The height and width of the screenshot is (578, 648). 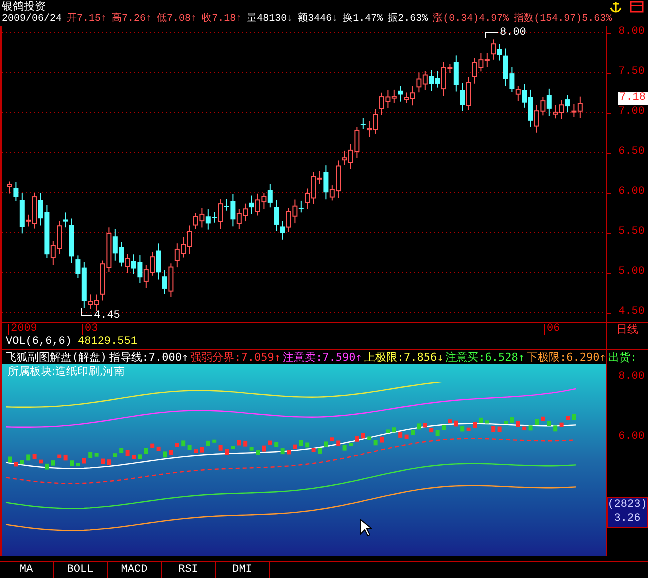 I want to click on quote-field: 额3446↓, so click(x=318, y=19).